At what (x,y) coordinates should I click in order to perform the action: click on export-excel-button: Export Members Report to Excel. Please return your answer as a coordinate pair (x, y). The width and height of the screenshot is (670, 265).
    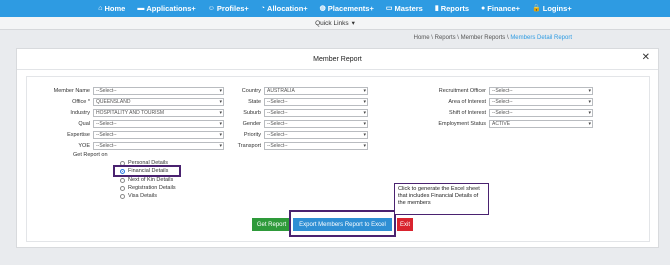
    Looking at the image, I should click on (342, 224).